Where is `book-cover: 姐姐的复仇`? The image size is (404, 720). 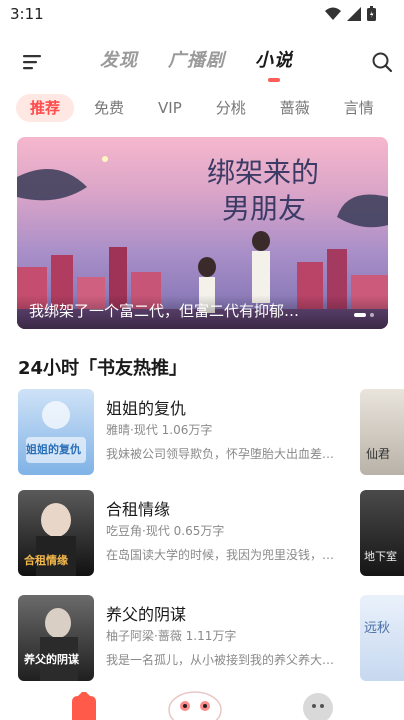
book-cover: 姐姐的复仇 is located at coordinates (56, 432).